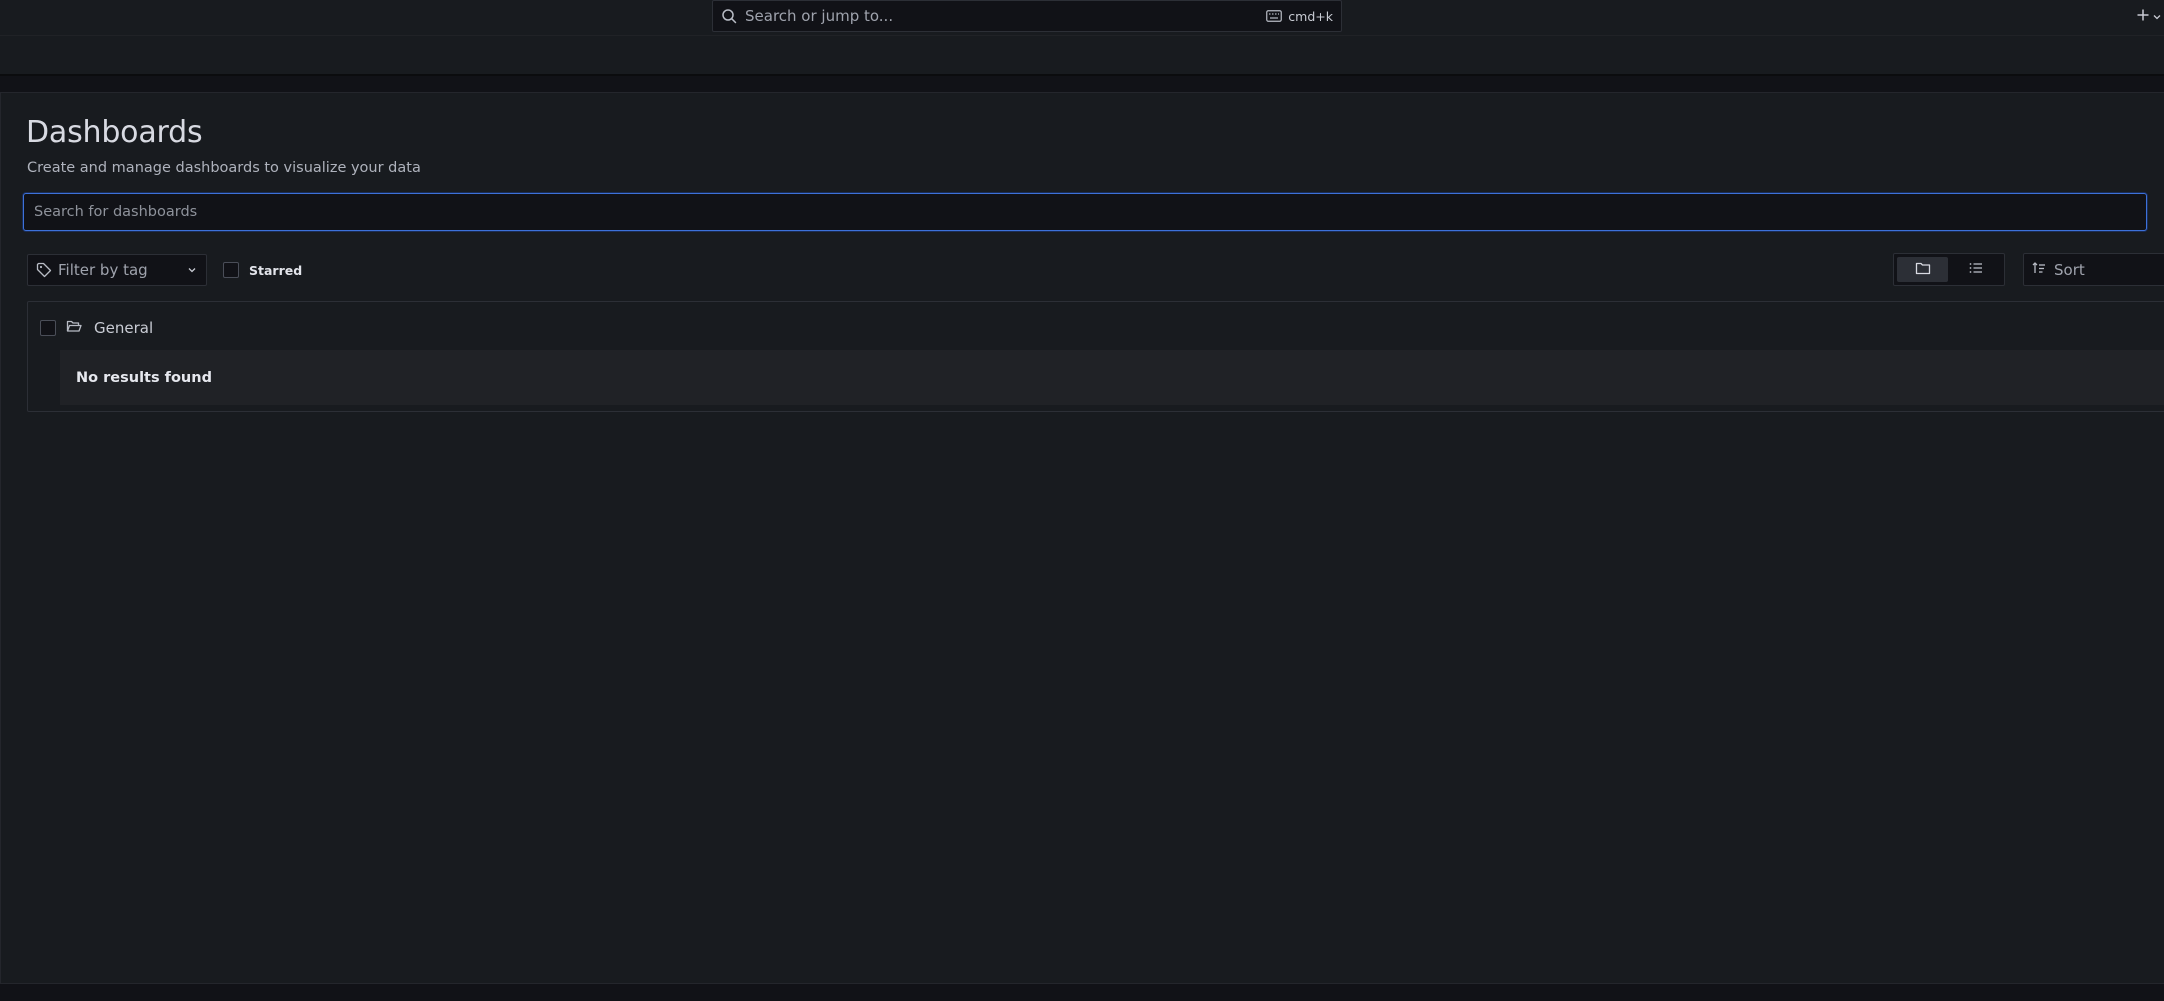 The height and width of the screenshot is (1001, 2164). I want to click on view-mode-toggle, so click(1949, 269).